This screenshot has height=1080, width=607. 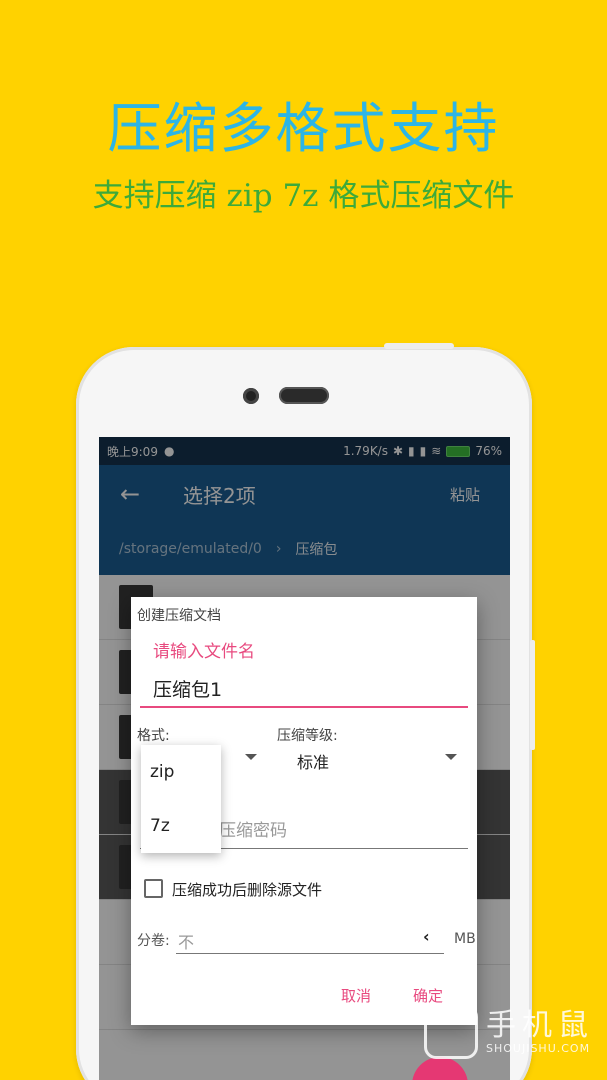 I want to click on format-option-zip: zip, so click(x=181, y=772).